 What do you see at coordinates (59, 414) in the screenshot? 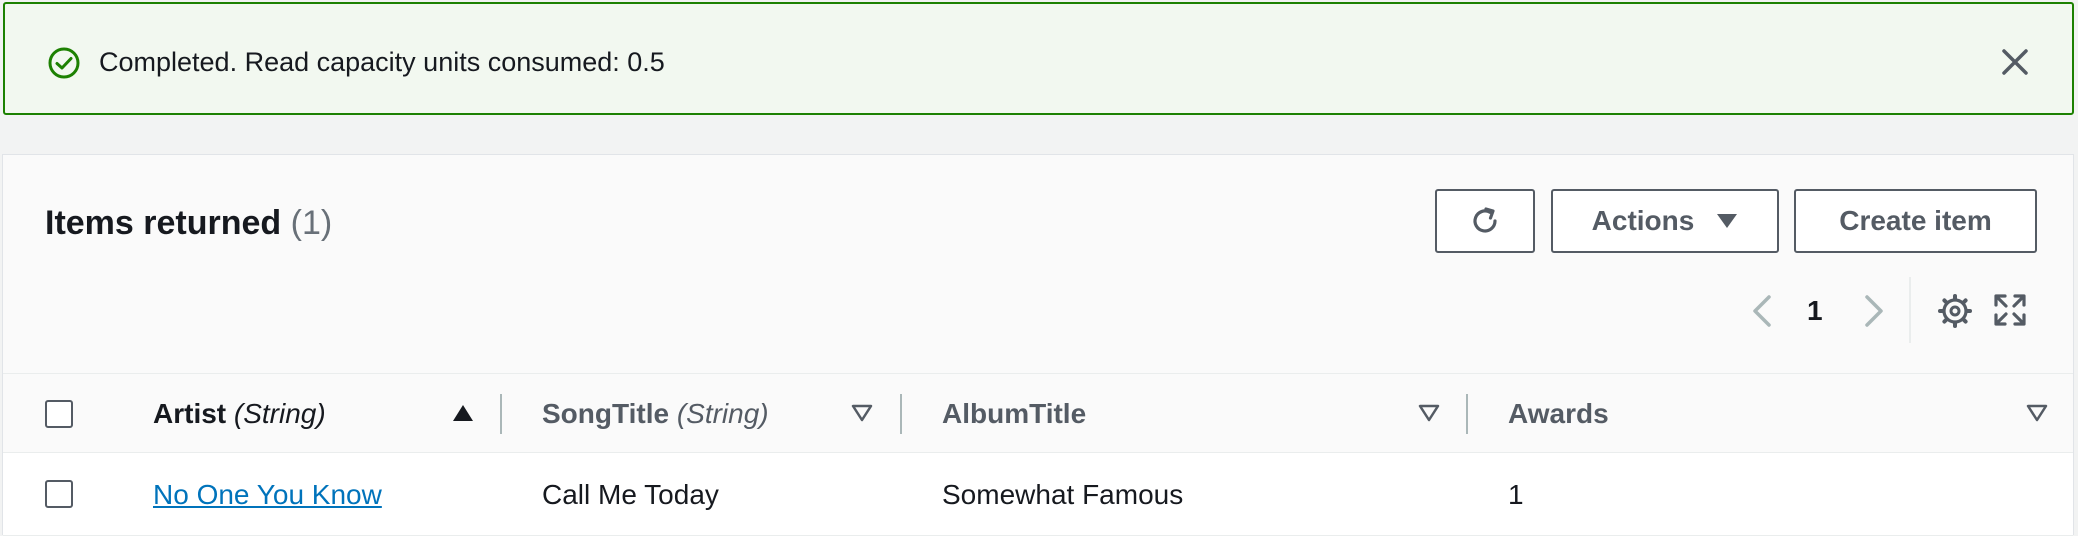
I see `select-all-checkbox` at bounding box center [59, 414].